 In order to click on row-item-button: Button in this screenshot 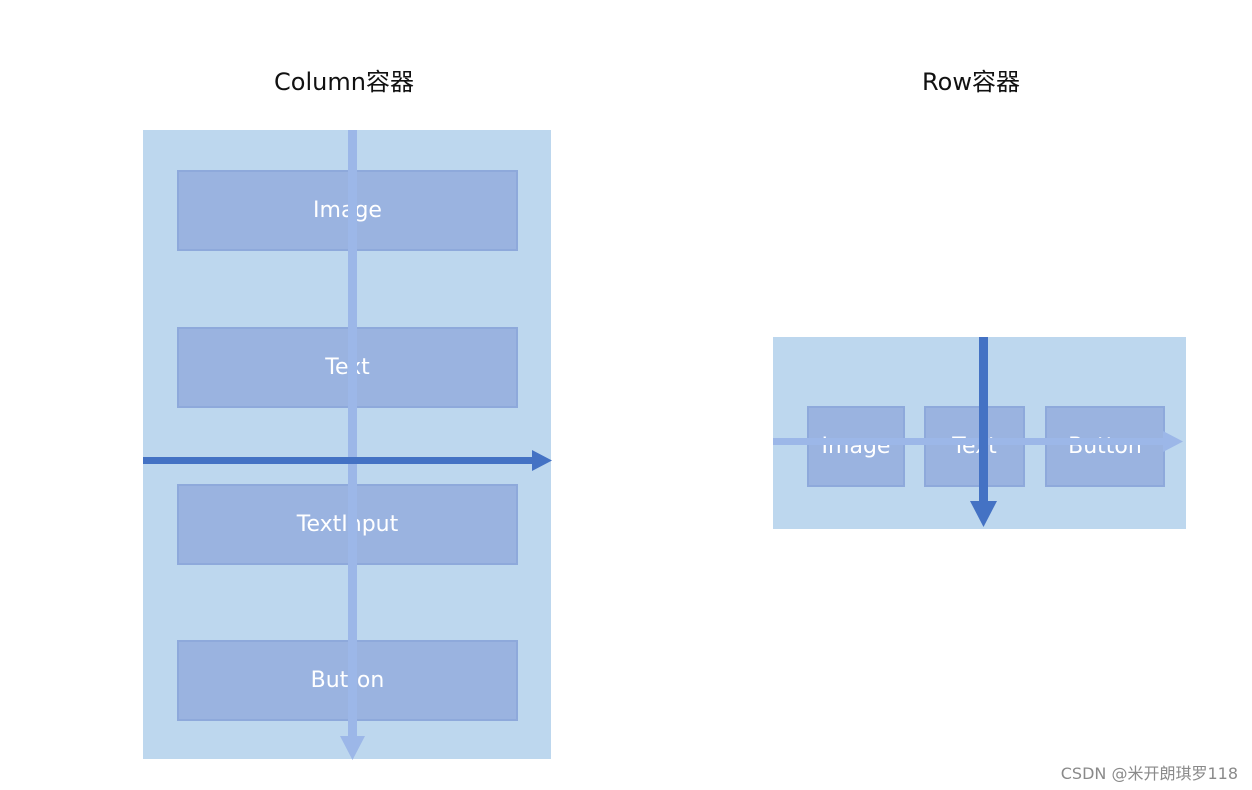, I will do `click(1105, 446)`.